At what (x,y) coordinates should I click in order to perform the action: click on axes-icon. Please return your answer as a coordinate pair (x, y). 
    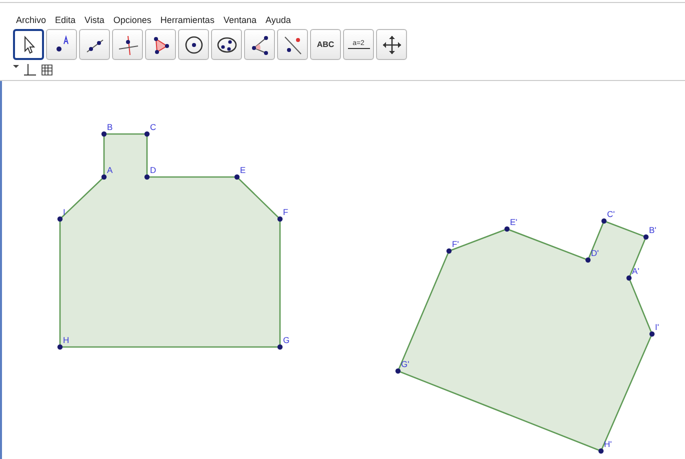
    Looking at the image, I should click on (30, 70).